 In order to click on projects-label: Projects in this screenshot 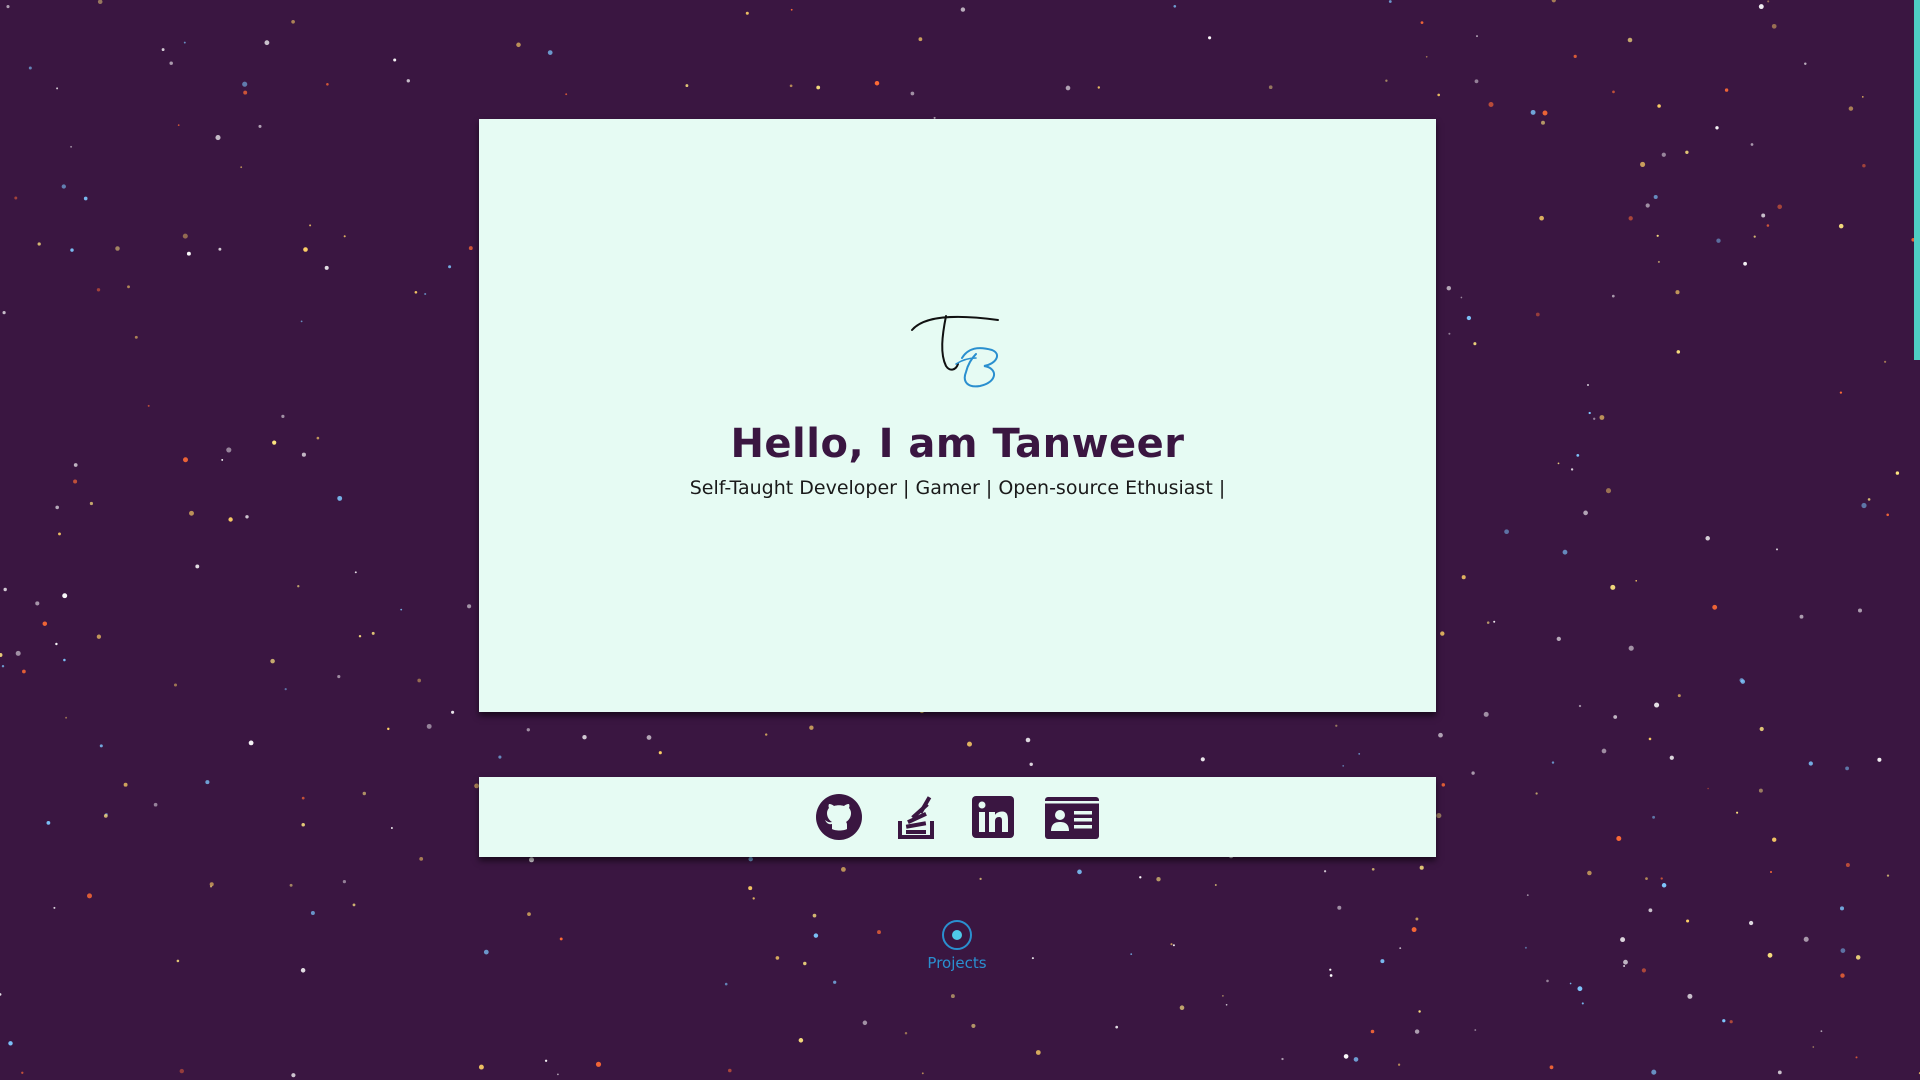, I will do `click(957, 963)`.